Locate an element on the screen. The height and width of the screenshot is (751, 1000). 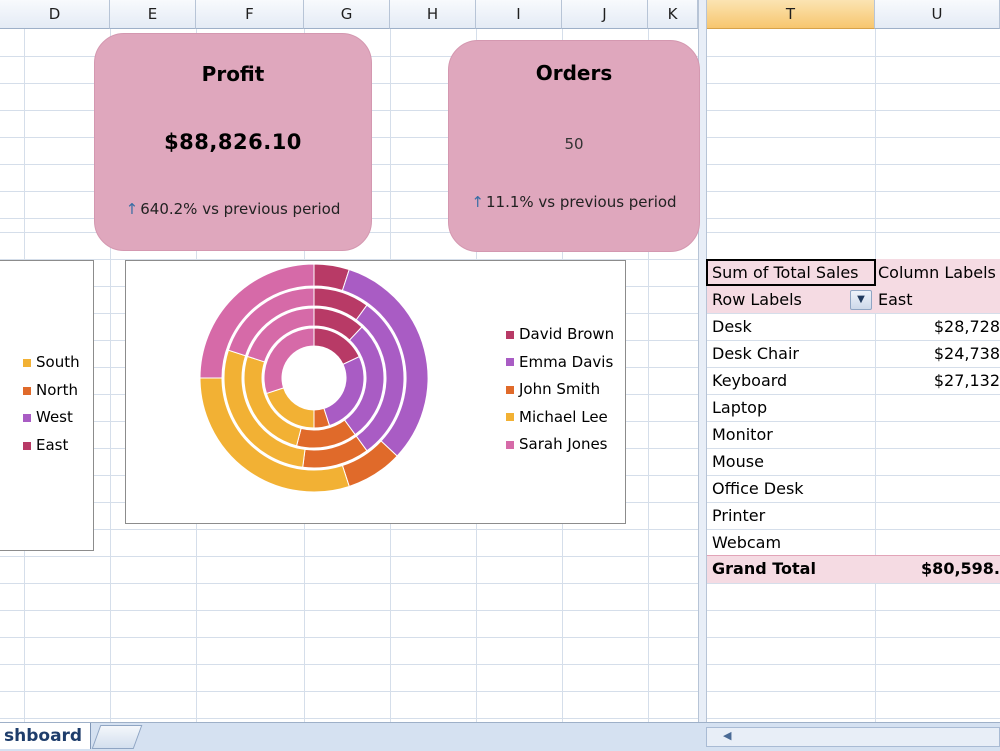
pivot-row-labels: Row Labels is located at coordinates (782, 299).